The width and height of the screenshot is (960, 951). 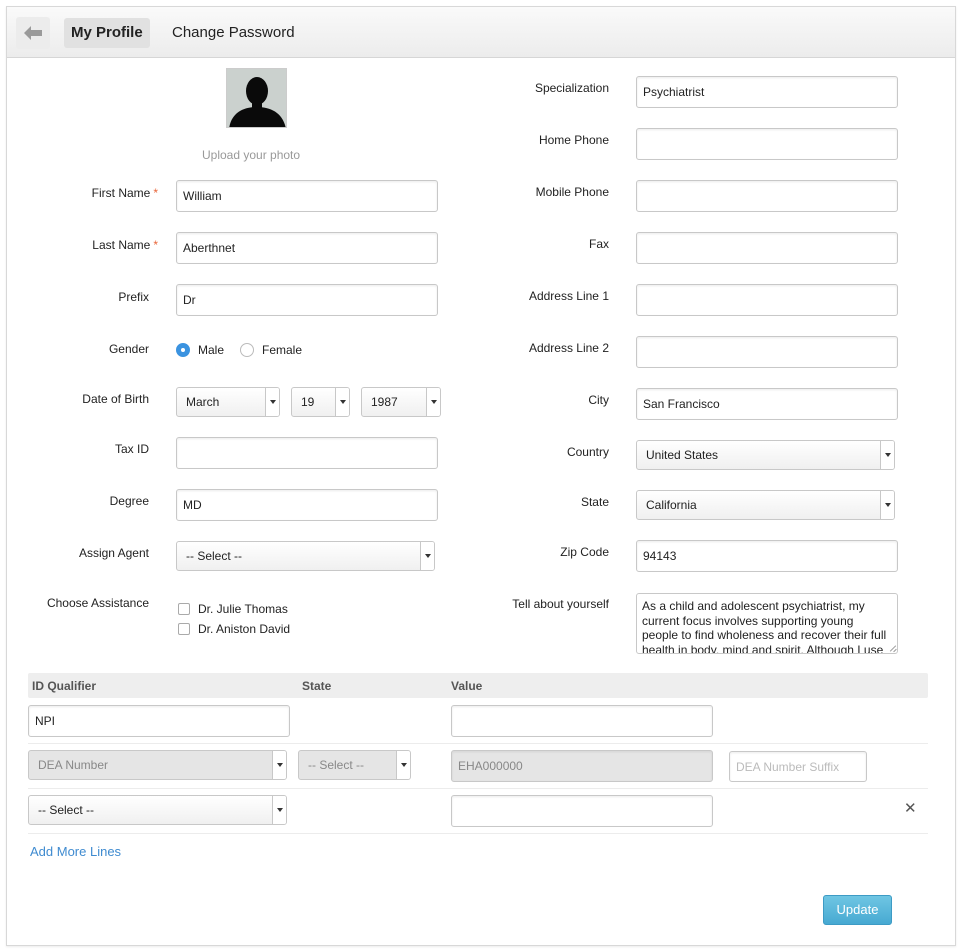 What do you see at coordinates (582, 811) in the screenshot?
I see `id-value-input-new` at bounding box center [582, 811].